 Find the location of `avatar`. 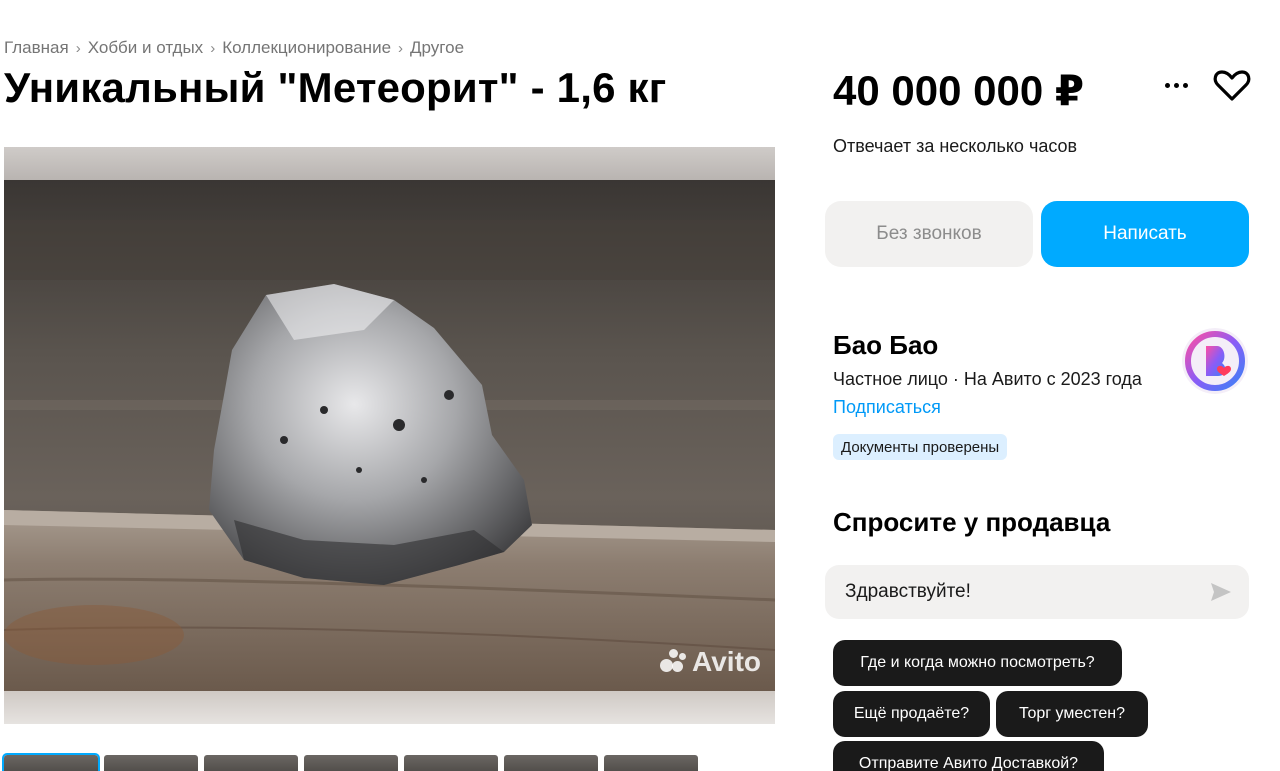

avatar is located at coordinates (1215, 361).